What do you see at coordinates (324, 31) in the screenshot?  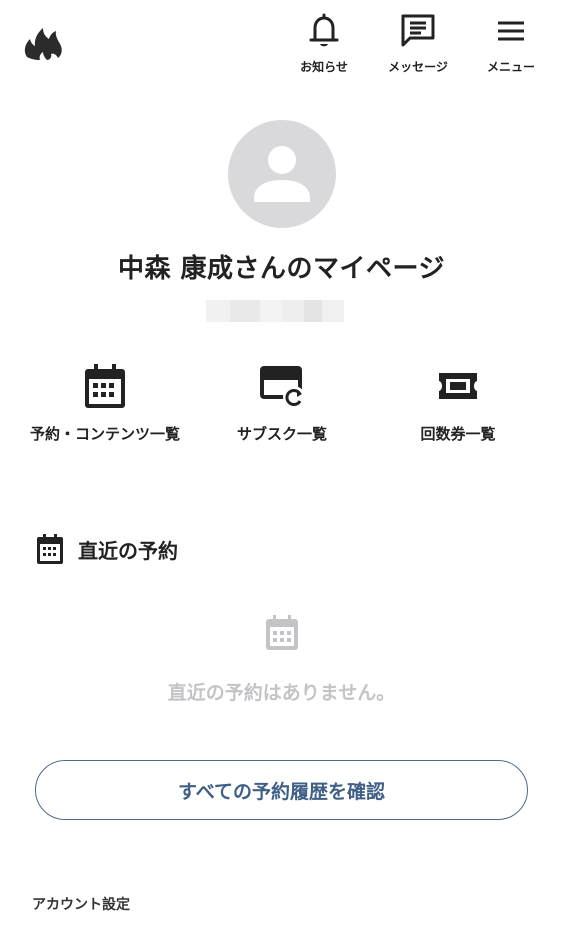 I see `bell-icon` at bounding box center [324, 31].